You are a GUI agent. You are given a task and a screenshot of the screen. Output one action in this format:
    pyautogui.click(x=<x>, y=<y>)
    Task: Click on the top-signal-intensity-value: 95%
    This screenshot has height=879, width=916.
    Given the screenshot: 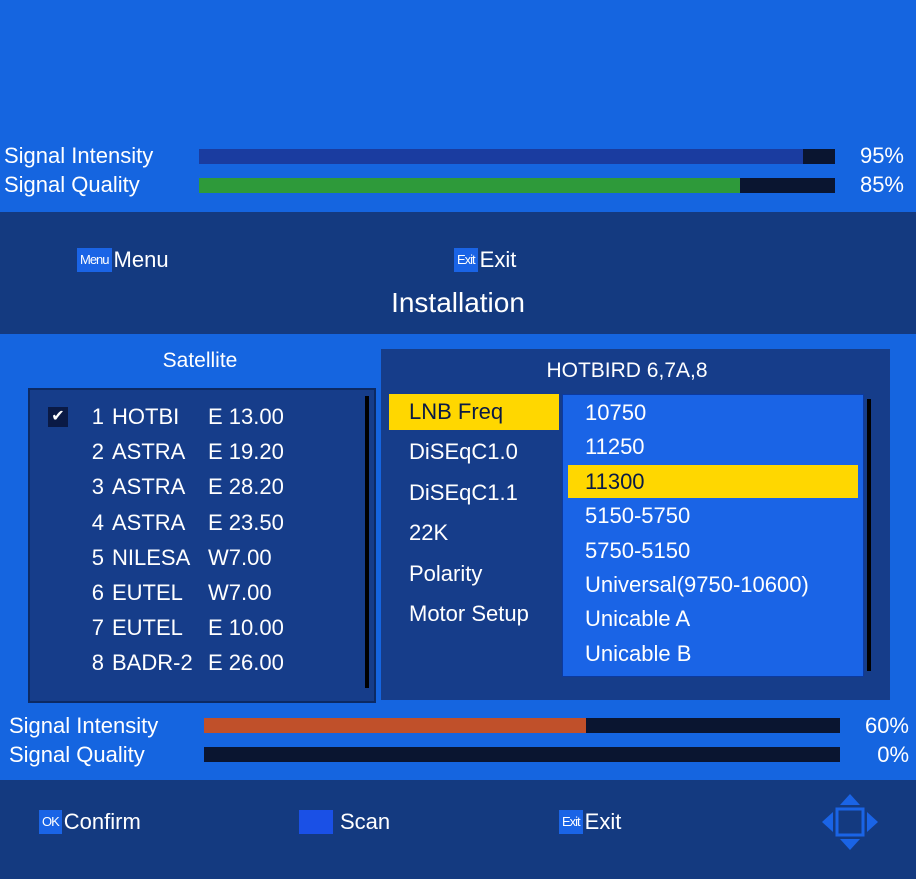 What is the action you would take?
    pyautogui.click(x=881, y=155)
    